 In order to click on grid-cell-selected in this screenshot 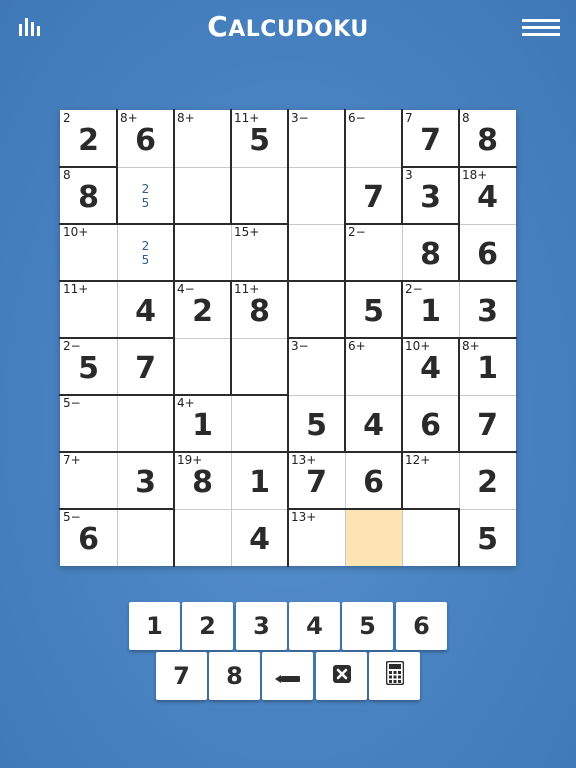, I will do `click(373, 537)`.